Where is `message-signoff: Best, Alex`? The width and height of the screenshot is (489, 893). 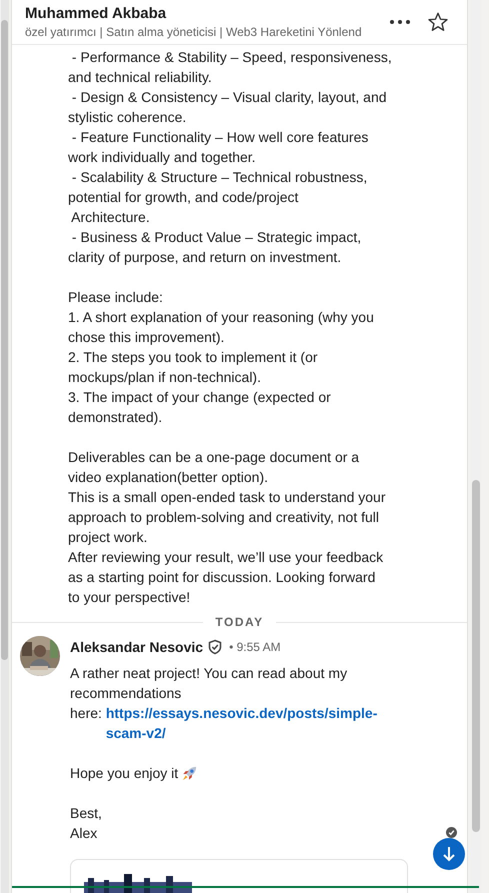 message-signoff: Best, Alex is located at coordinates (86, 823).